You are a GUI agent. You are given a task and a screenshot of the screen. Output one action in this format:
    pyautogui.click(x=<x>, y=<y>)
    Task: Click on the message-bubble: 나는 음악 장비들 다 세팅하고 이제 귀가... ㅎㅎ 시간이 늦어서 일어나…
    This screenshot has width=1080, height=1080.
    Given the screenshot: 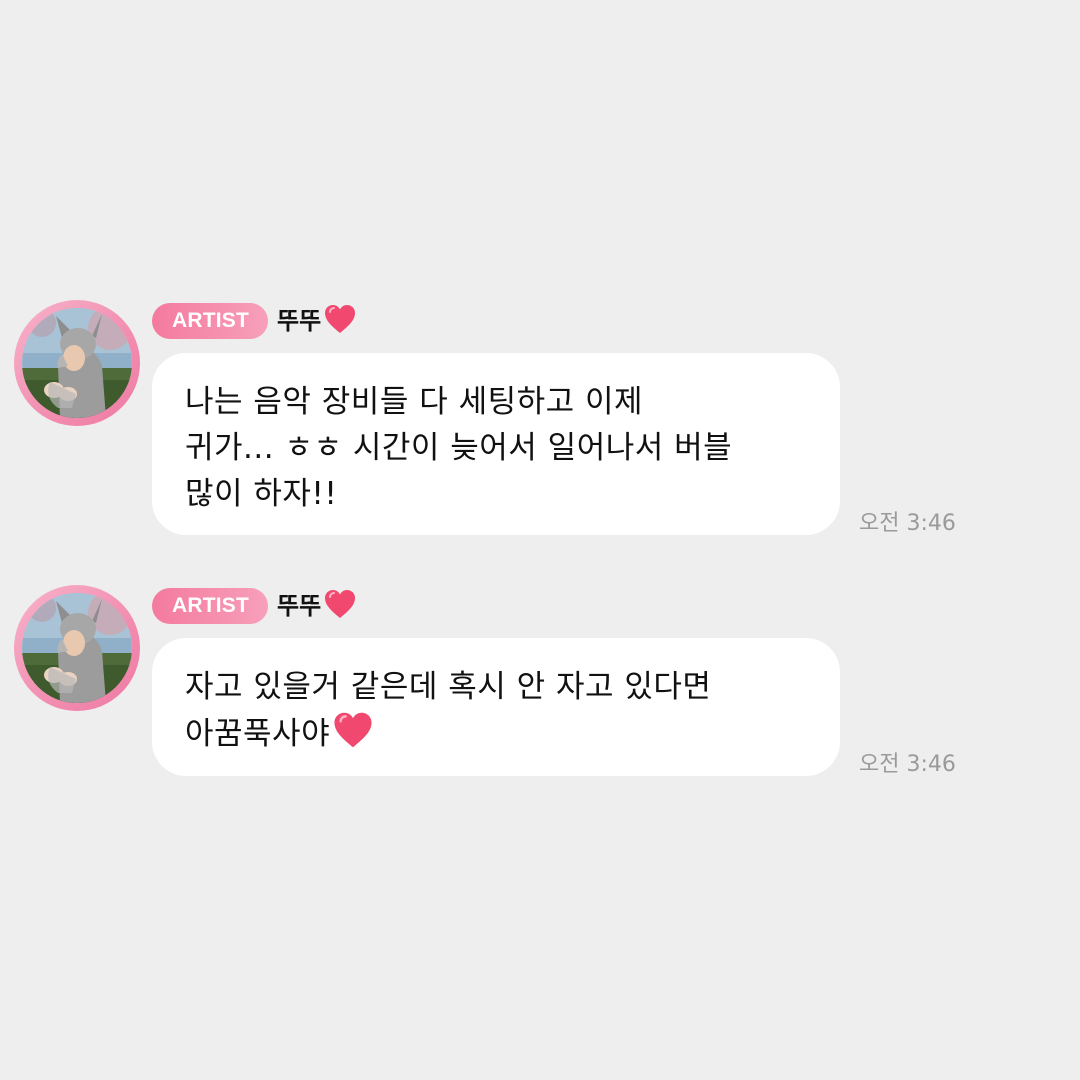 What is the action you would take?
    pyautogui.click(x=496, y=444)
    